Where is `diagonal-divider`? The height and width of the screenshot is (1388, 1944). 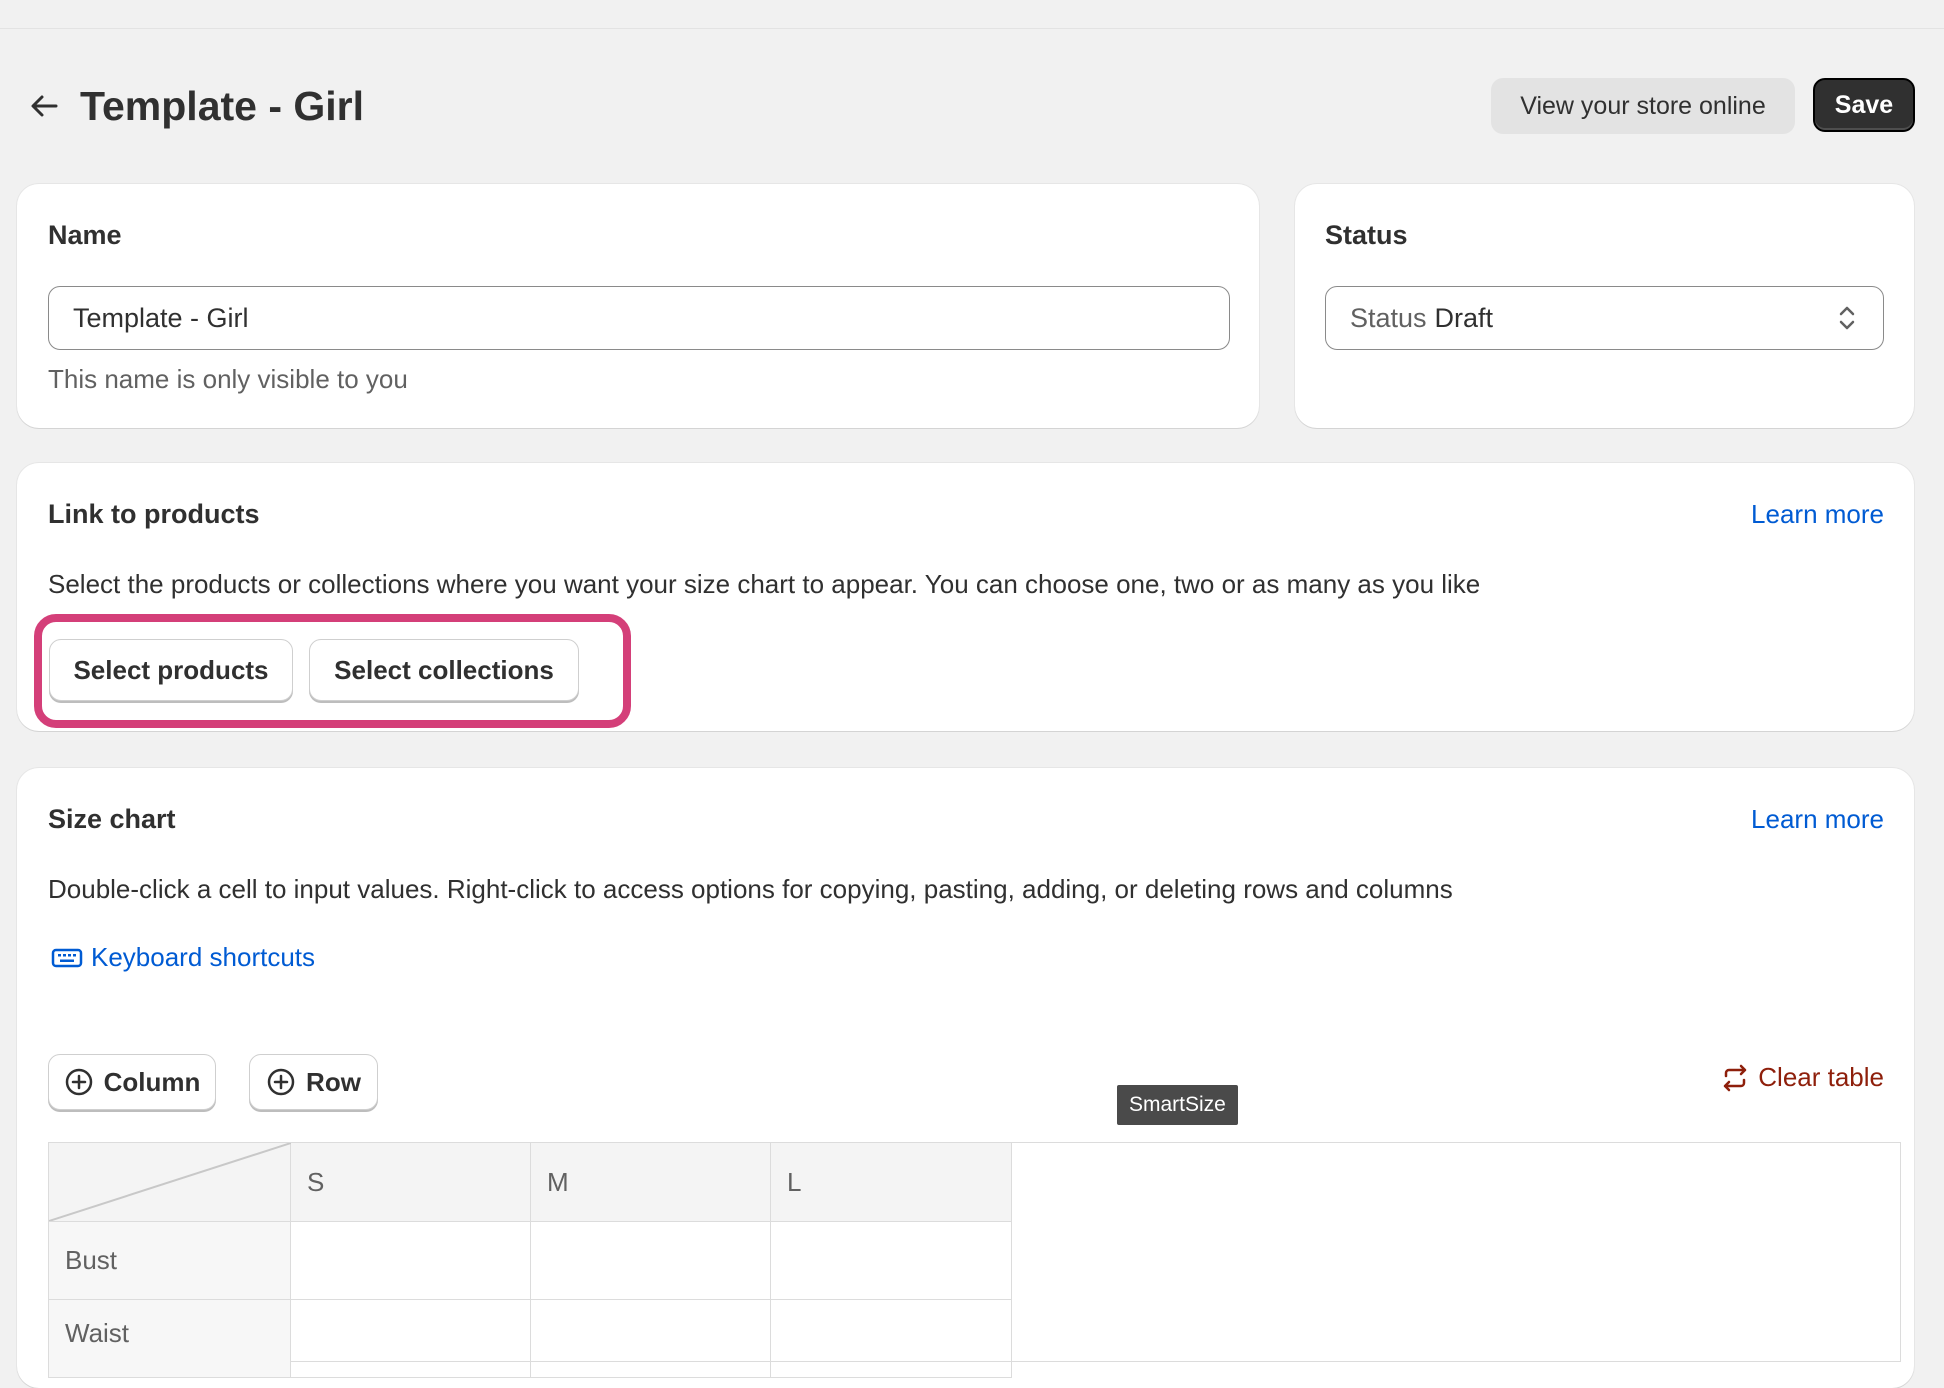
diagonal-divider is located at coordinates (170, 1182).